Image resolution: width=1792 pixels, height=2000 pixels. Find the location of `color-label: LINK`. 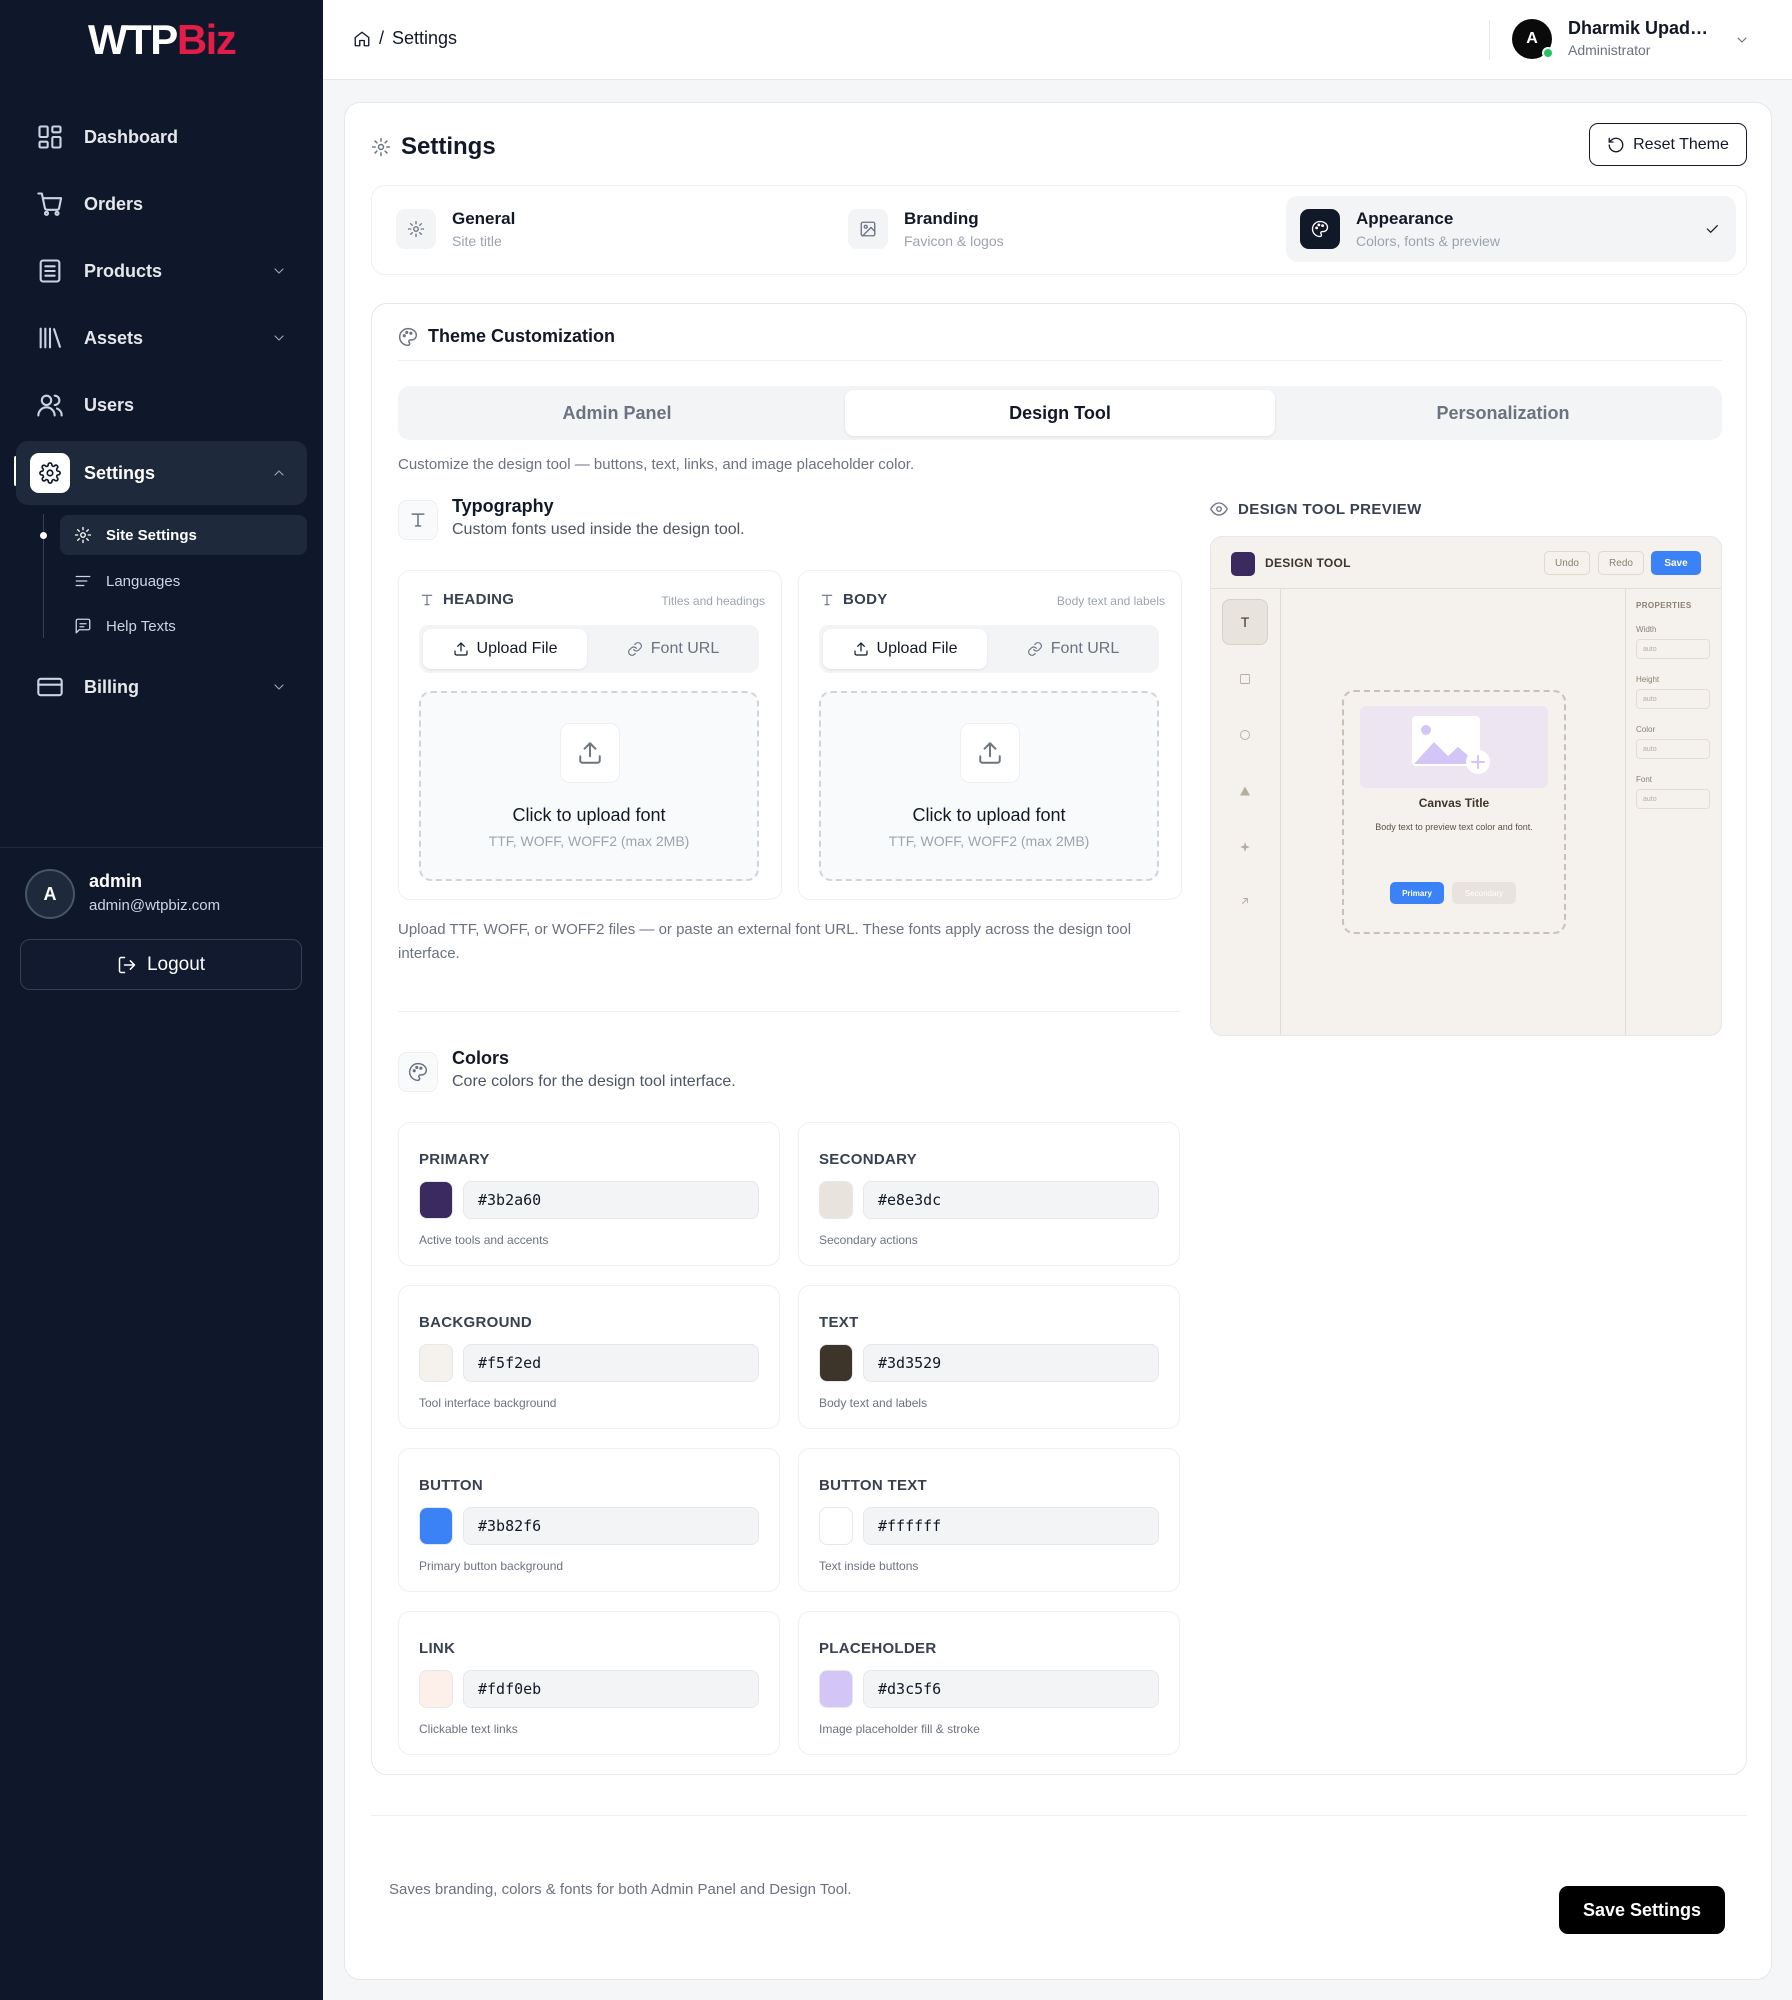

color-label: LINK is located at coordinates (437, 1648).